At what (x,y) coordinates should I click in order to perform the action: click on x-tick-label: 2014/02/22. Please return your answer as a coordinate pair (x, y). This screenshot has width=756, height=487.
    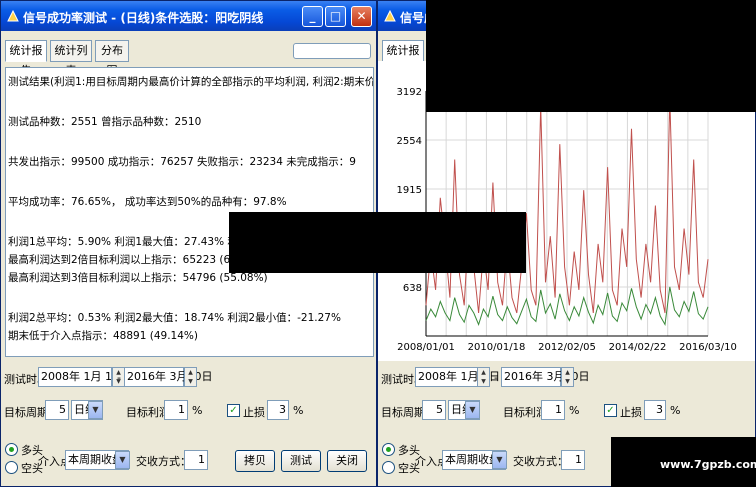
    Looking at the image, I should click on (638, 347).